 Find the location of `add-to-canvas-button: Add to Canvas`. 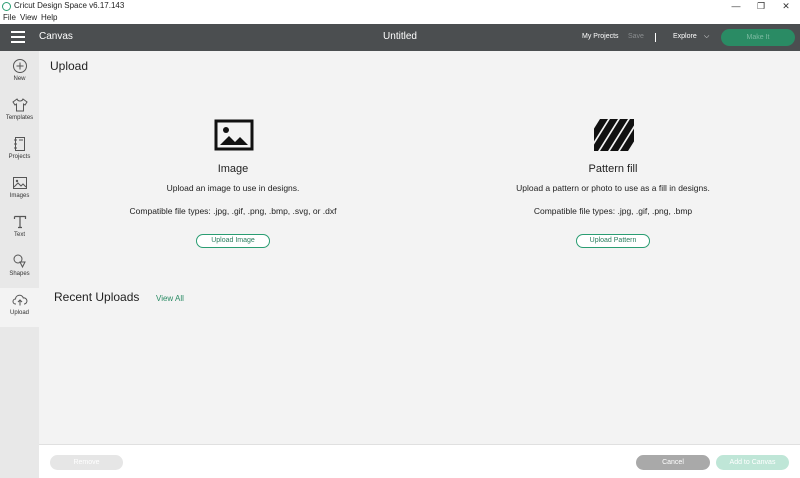

add-to-canvas-button: Add to Canvas is located at coordinates (752, 462).